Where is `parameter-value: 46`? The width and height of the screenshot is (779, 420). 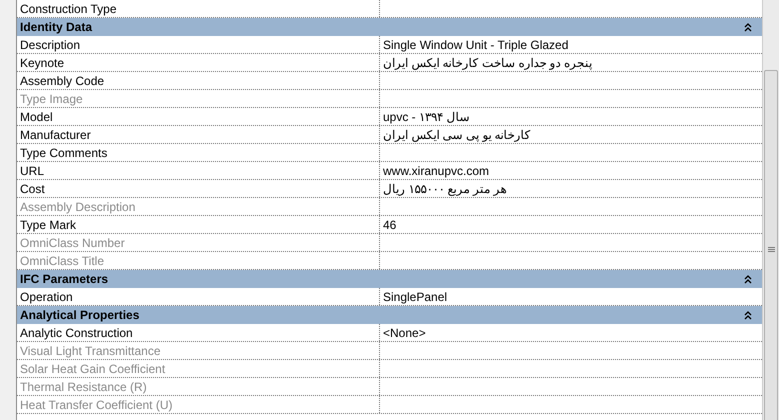
parameter-value: 46 is located at coordinates (571, 224).